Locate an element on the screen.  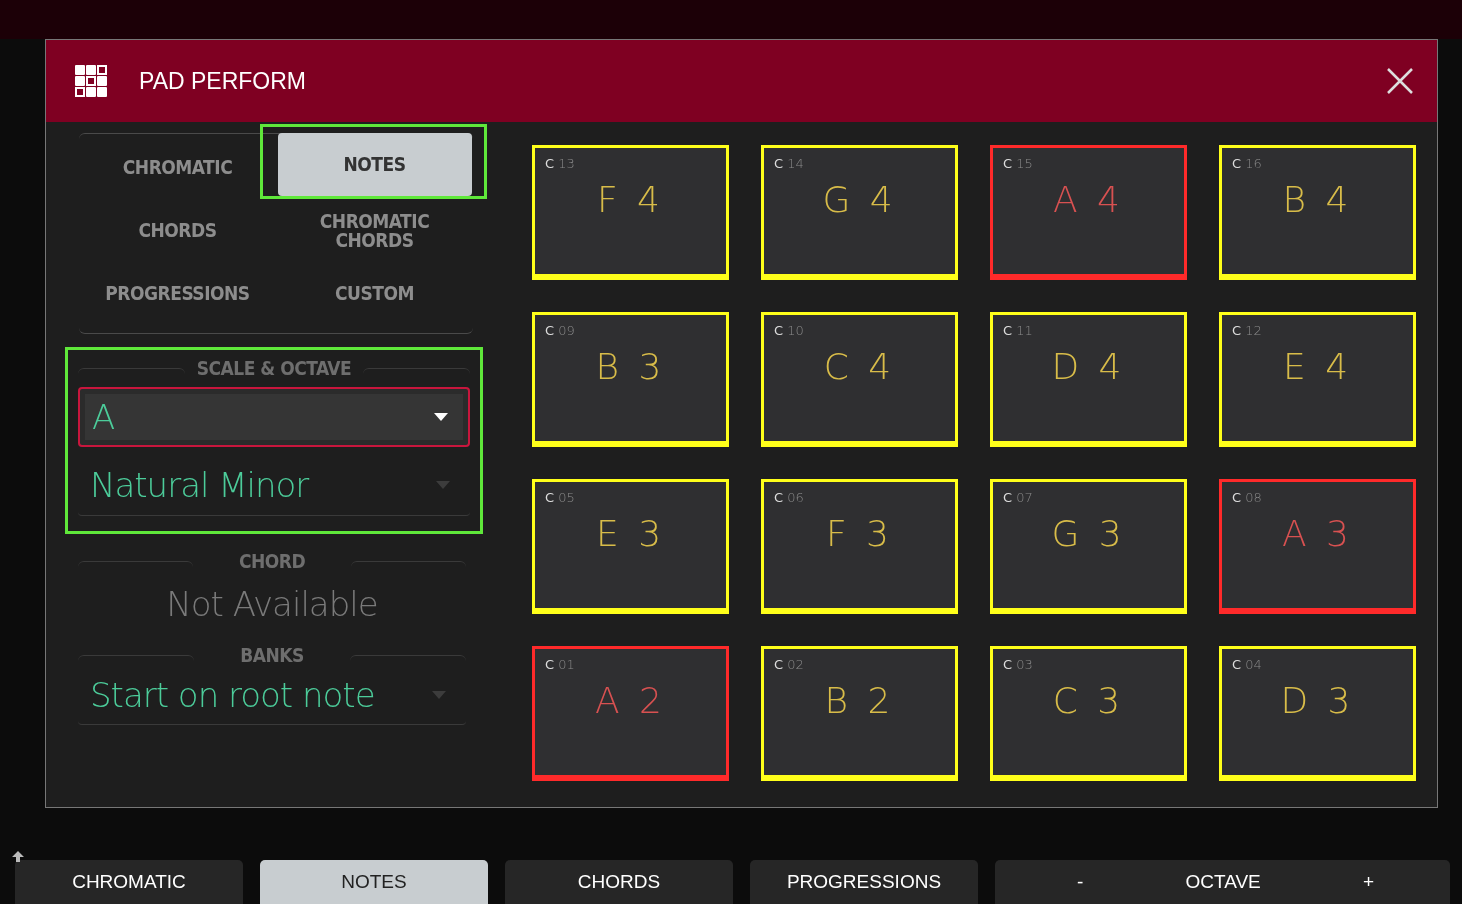
pad: C 11 D 4 is located at coordinates (1088, 379).